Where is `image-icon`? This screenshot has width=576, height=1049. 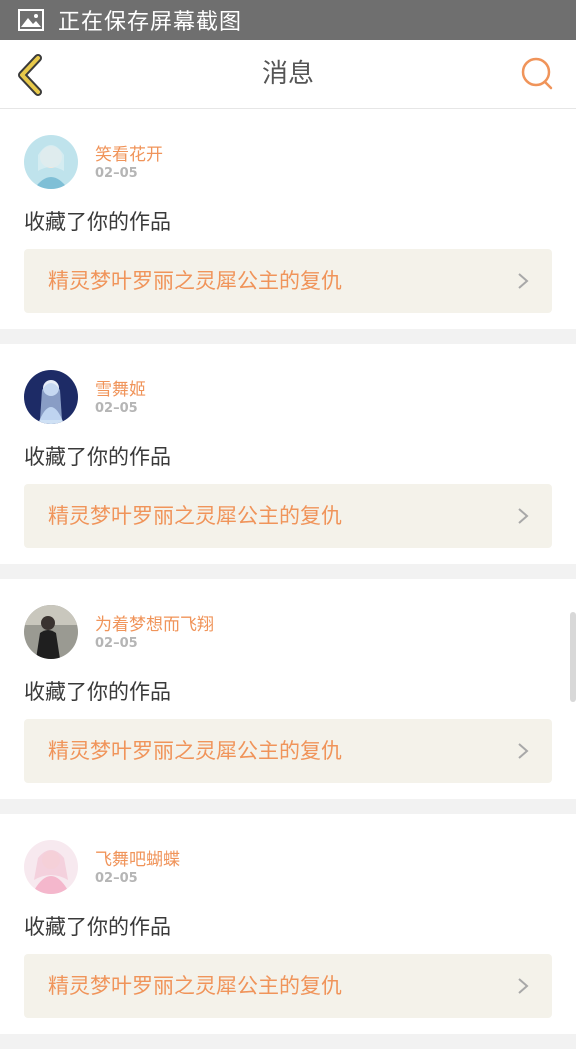 image-icon is located at coordinates (31, 20).